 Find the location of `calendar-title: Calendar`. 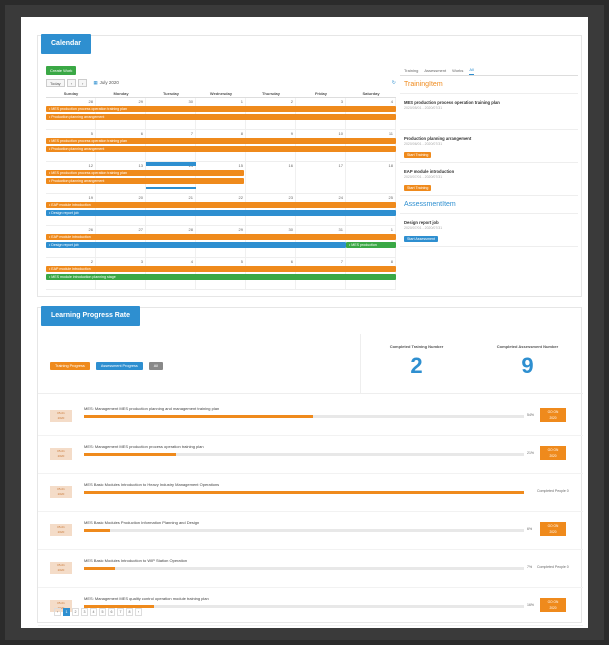

calendar-title: Calendar is located at coordinates (66, 44).